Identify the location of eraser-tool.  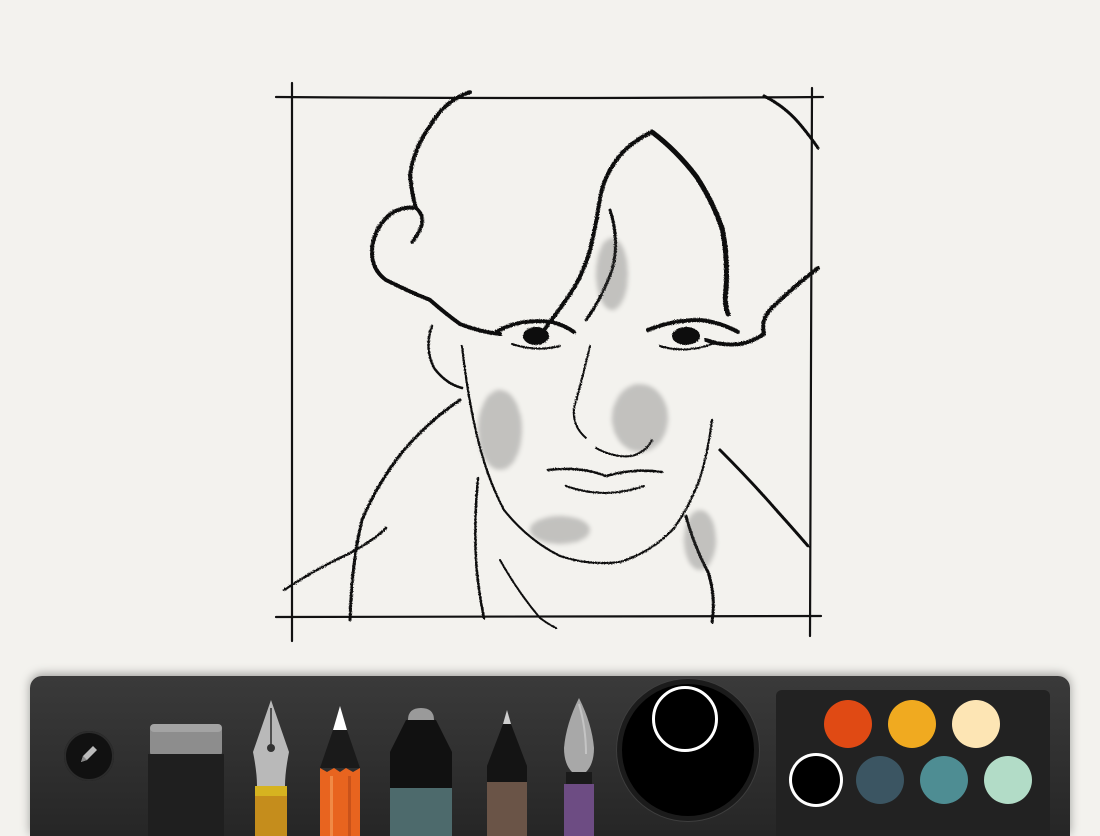
(186, 780).